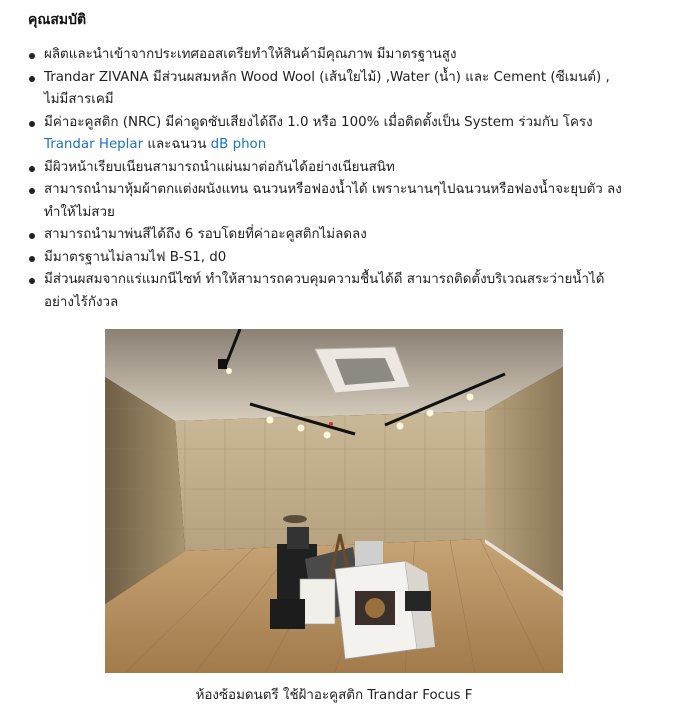 The height and width of the screenshot is (715, 678). I want to click on feature-item: มีมาตรฐานไม่ลามไฟ B-S1, d0, so click(331, 258).